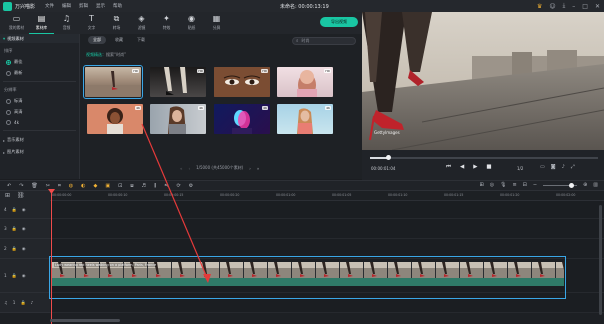 This screenshot has width=604, height=324. What do you see at coordinates (97, 40) in the screenshot?
I see `tab-all: 全部` at bounding box center [97, 40].